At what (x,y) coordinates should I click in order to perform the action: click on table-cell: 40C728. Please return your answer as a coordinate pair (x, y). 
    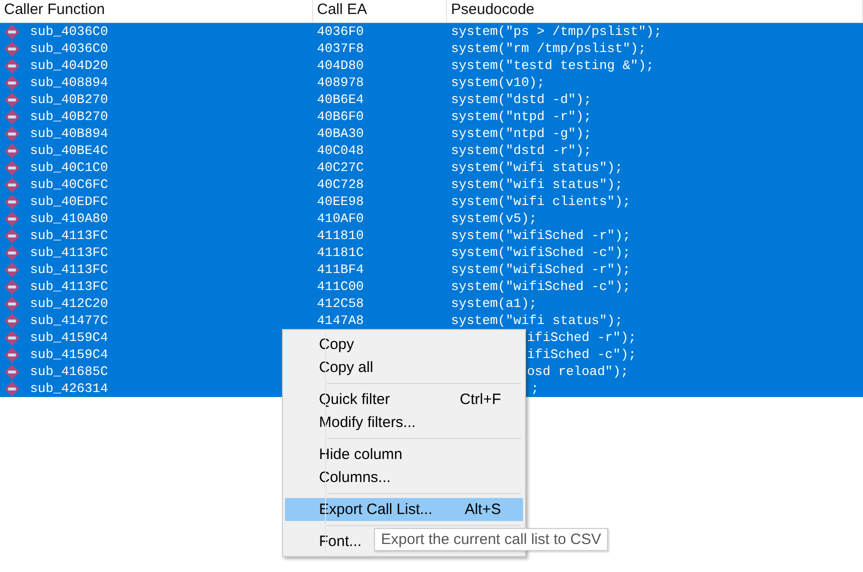
    Looking at the image, I should click on (340, 184).